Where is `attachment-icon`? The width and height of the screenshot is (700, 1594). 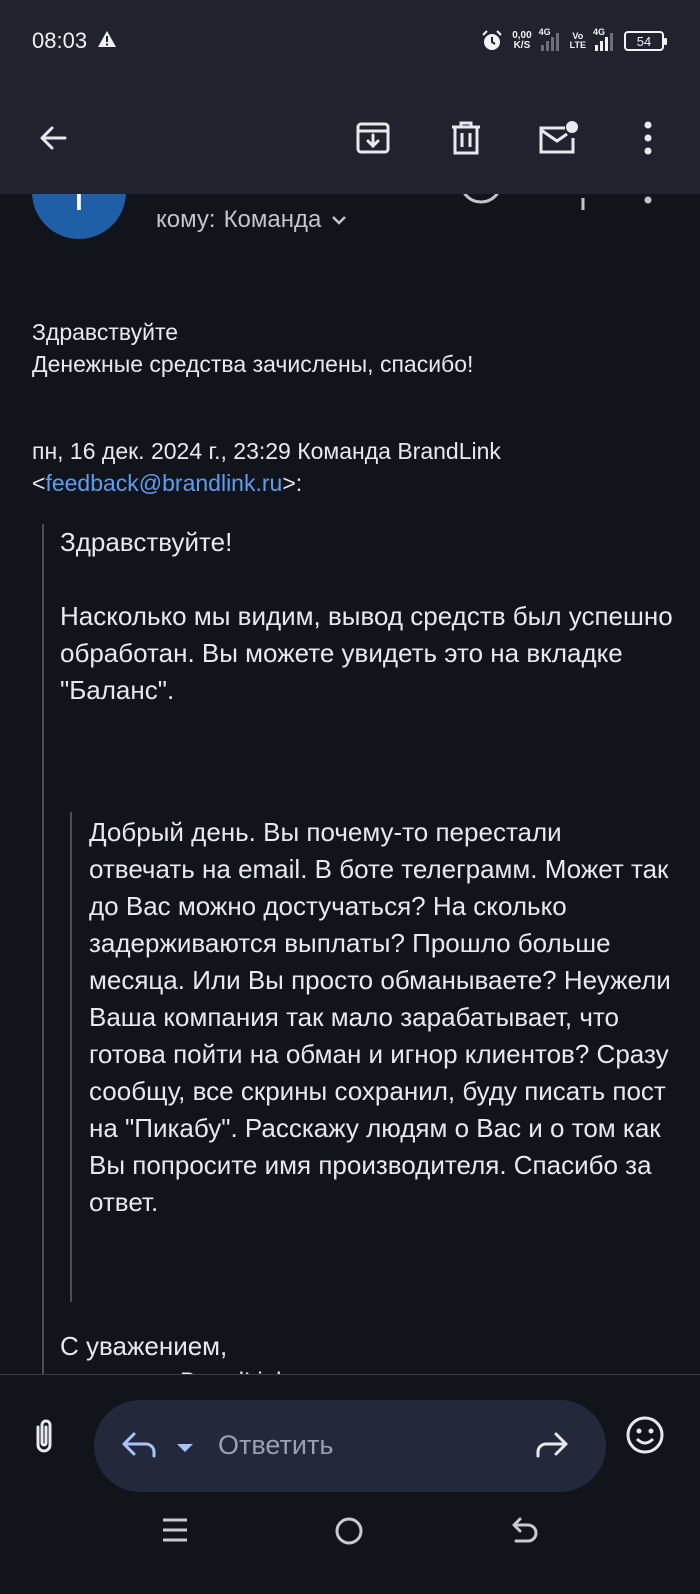
attachment-icon is located at coordinates (44, 1436).